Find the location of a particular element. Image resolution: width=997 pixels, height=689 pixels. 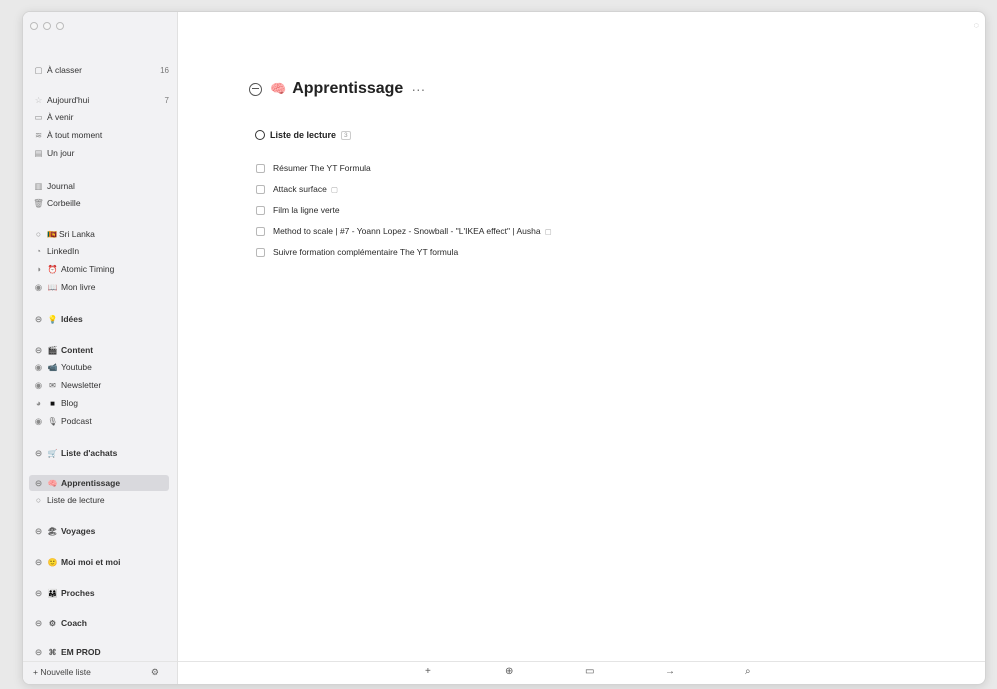

task-row: Attack surface ▢ is located at coordinates (297, 189).